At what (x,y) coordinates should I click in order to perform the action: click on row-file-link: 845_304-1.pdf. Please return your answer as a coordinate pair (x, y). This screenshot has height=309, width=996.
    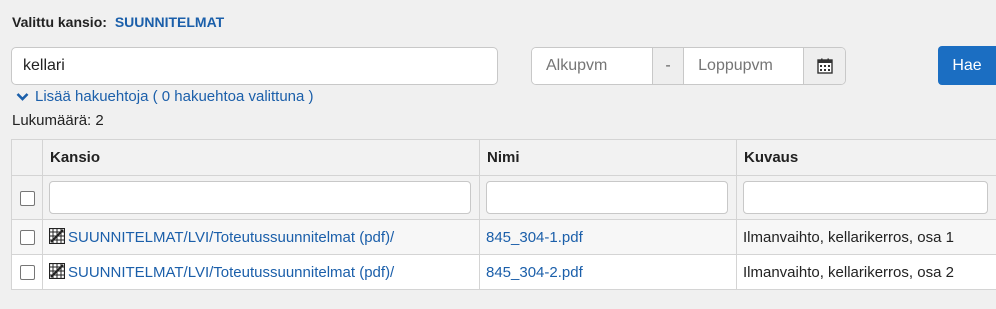
    Looking at the image, I should click on (534, 237).